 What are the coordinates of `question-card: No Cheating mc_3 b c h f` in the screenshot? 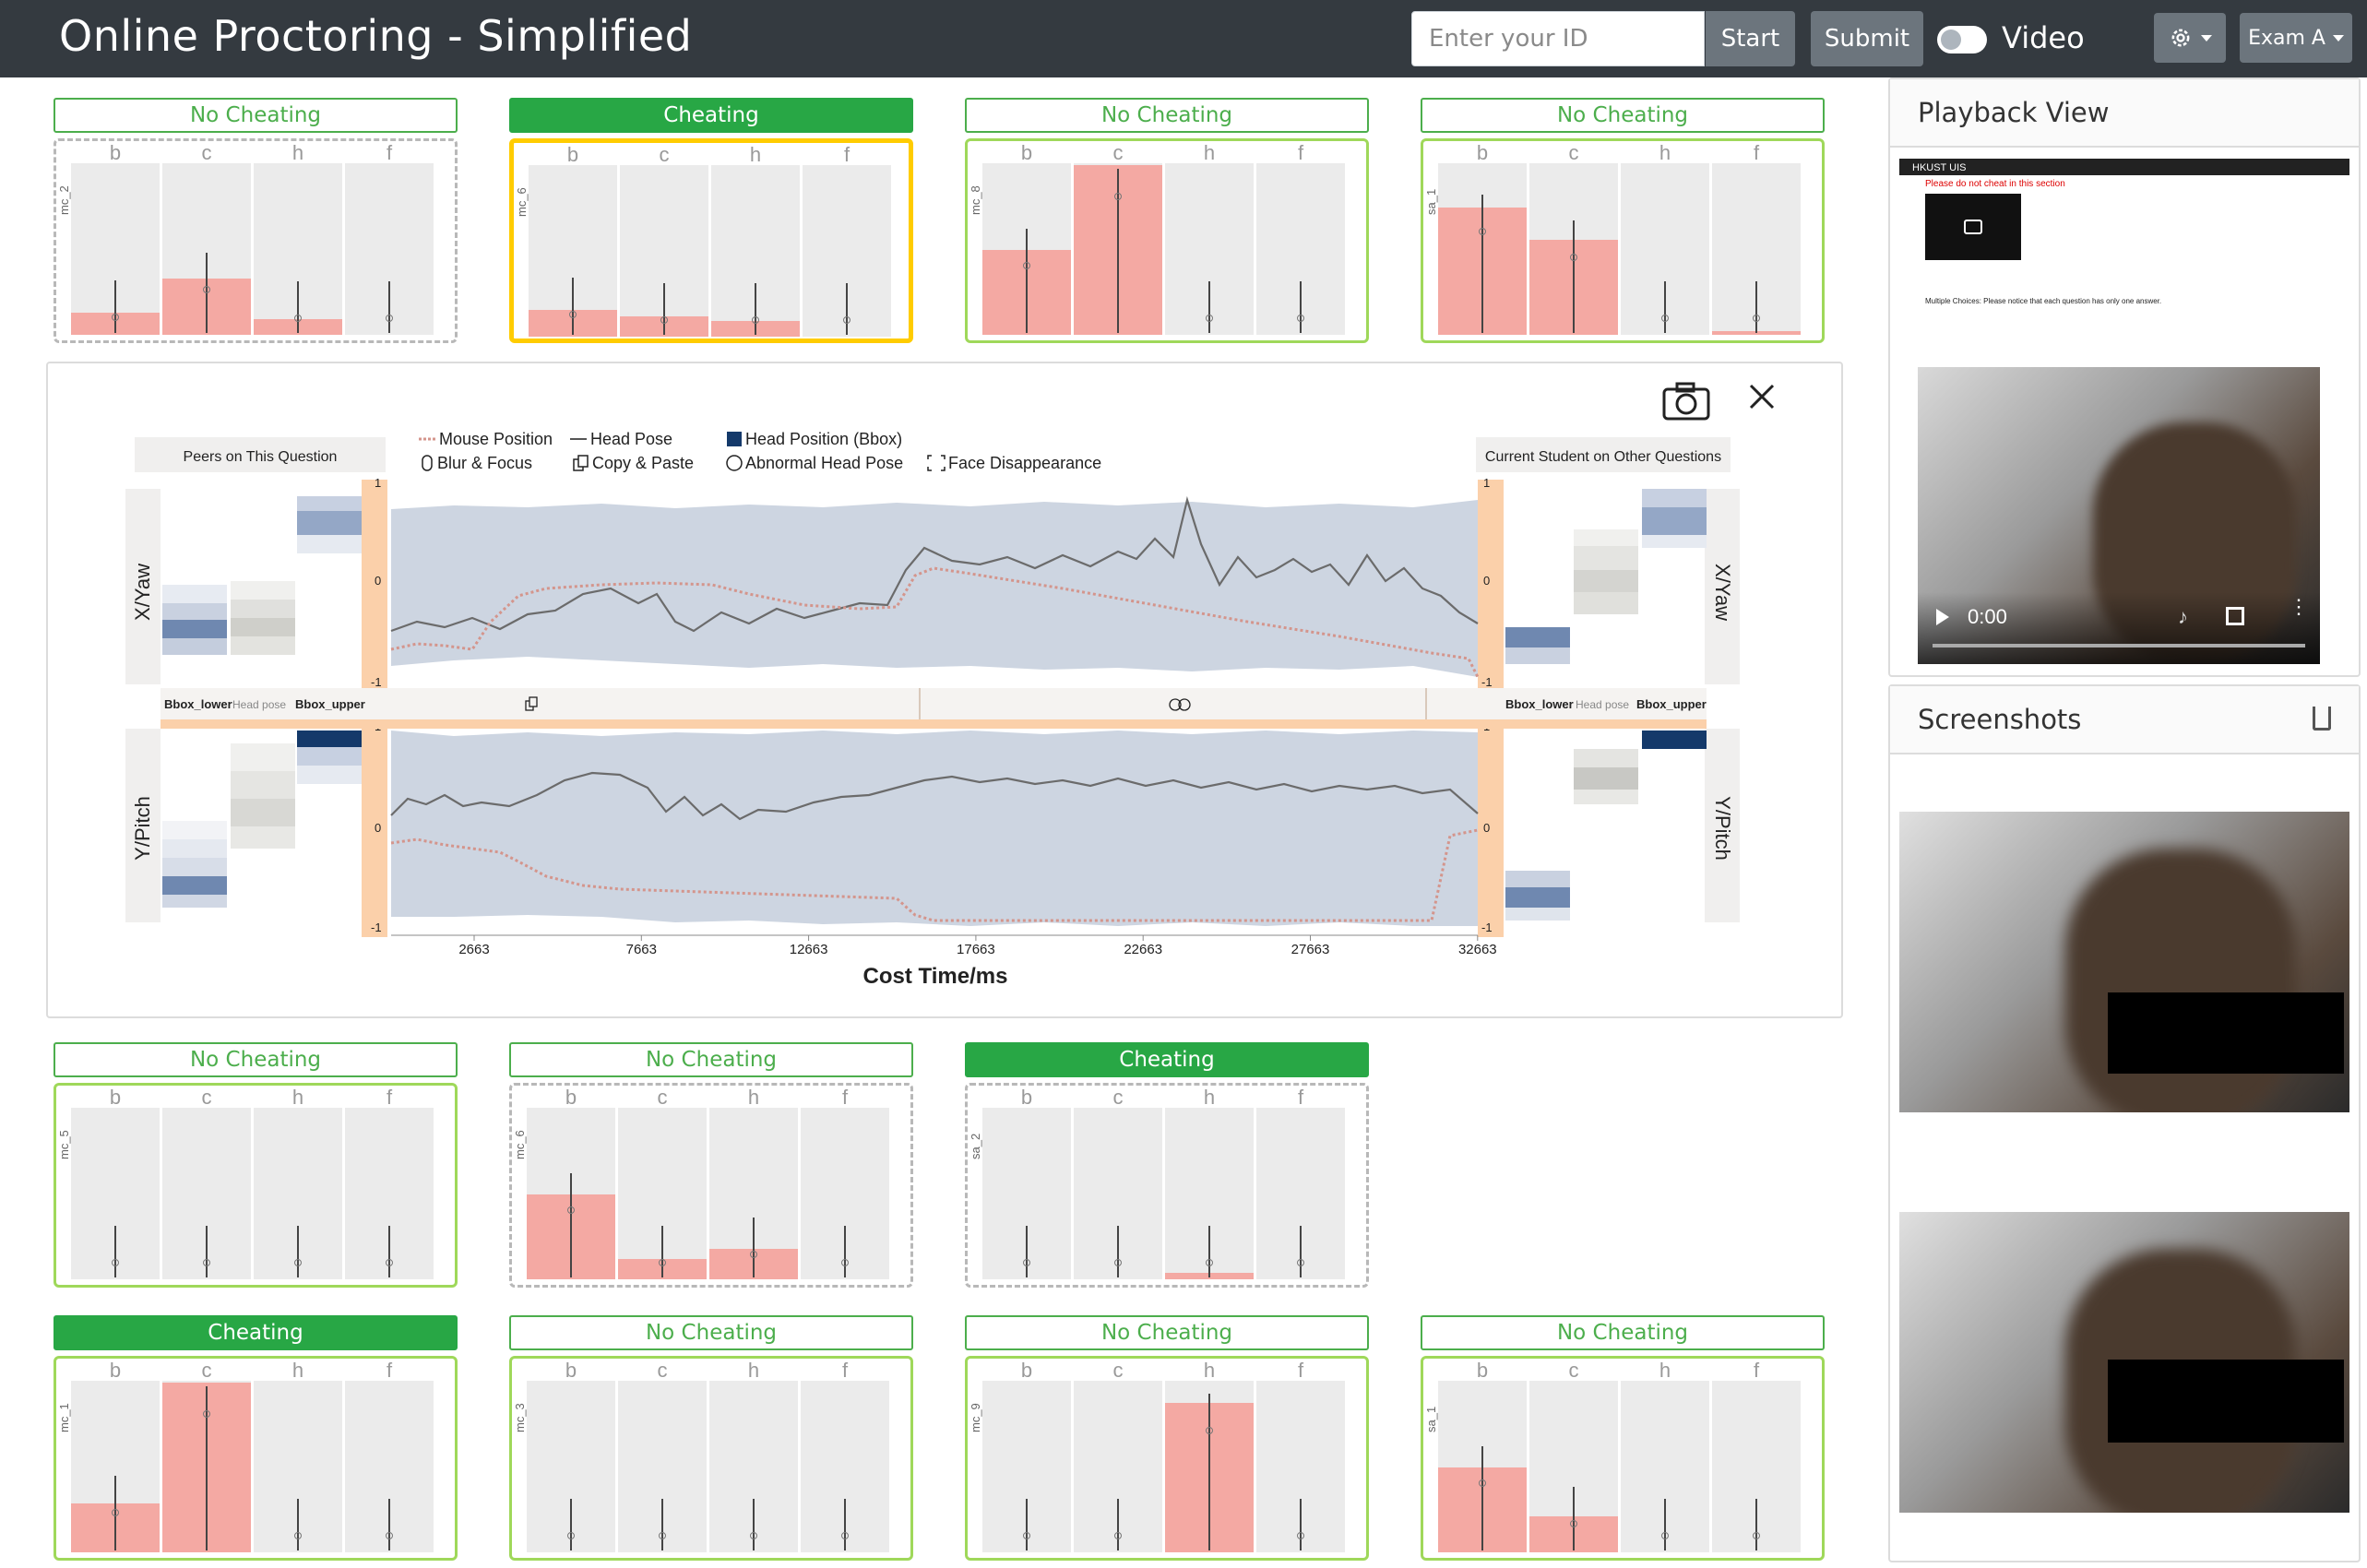 It's located at (711, 1439).